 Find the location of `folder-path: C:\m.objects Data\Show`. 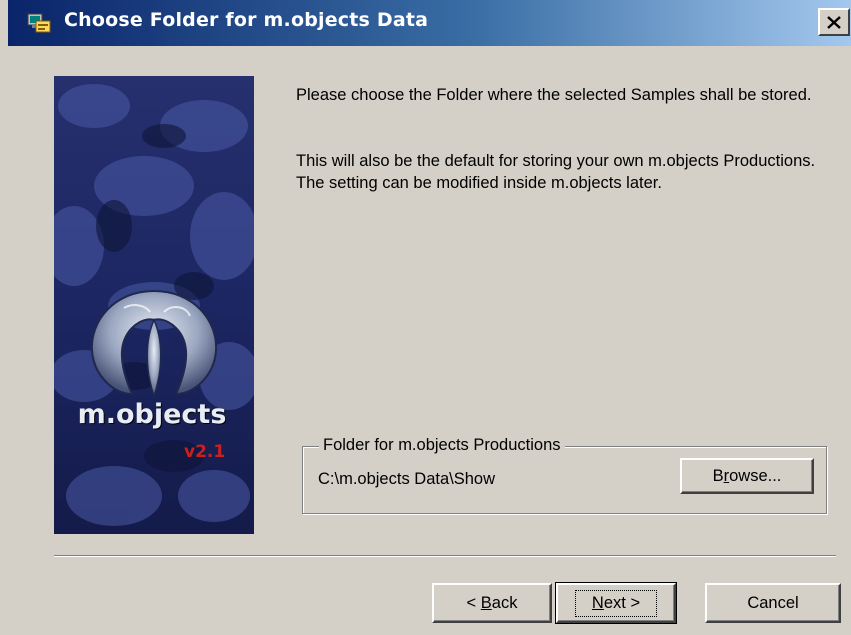

folder-path: C:\m.objects Data\Show is located at coordinates (406, 479).